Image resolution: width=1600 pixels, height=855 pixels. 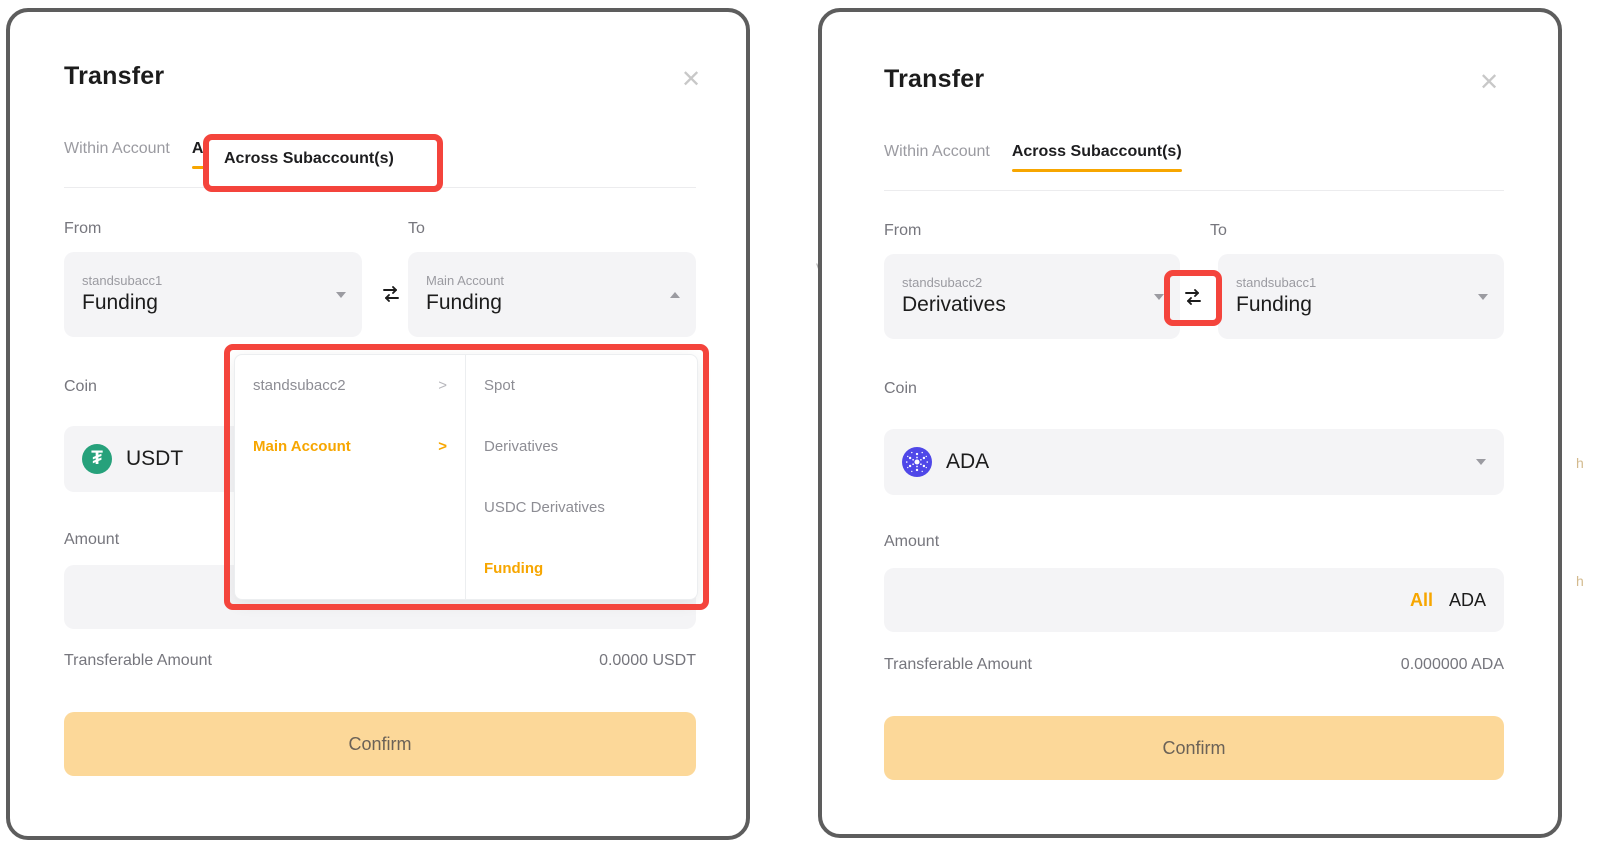 What do you see at coordinates (581, 568) in the screenshot?
I see `dropdown-wallet-funding: Funding` at bounding box center [581, 568].